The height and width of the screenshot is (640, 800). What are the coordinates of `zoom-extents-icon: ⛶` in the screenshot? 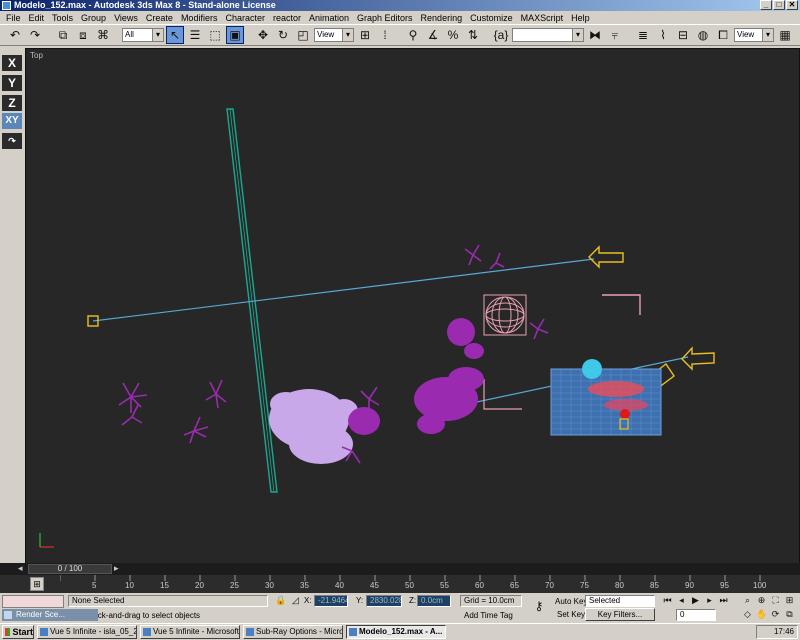 It's located at (775, 600).